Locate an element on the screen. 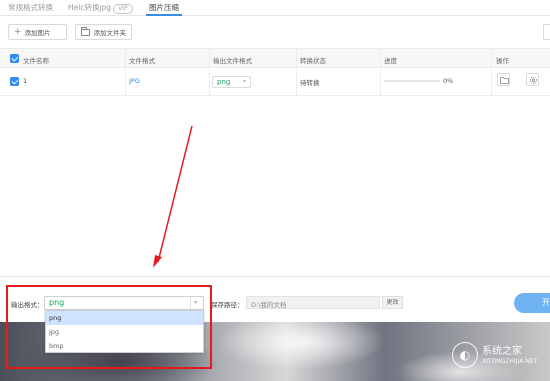 This screenshot has width=550, height=381. header-convert-status: 转换状态 is located at coordinates (313, 61).